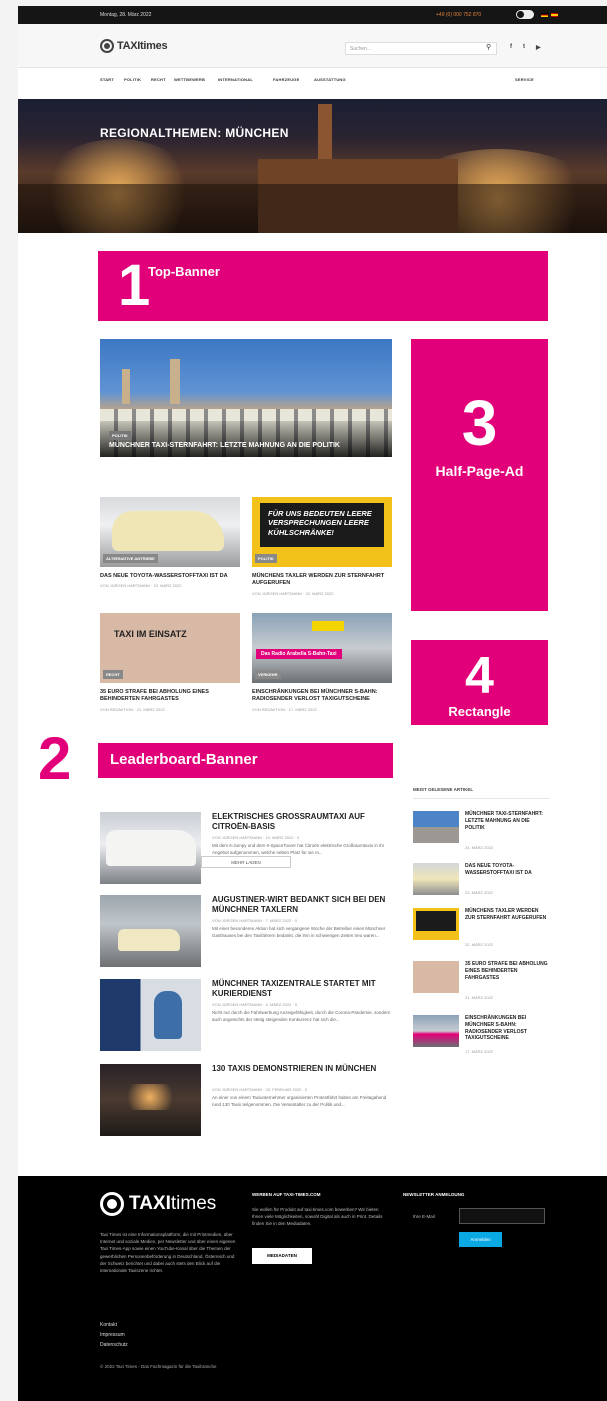  Describe the element at coordinates (284, 709) in the screenshot. I see `article-meta: VON REDAKTION · 17. MÄRZ 2022` at that location.